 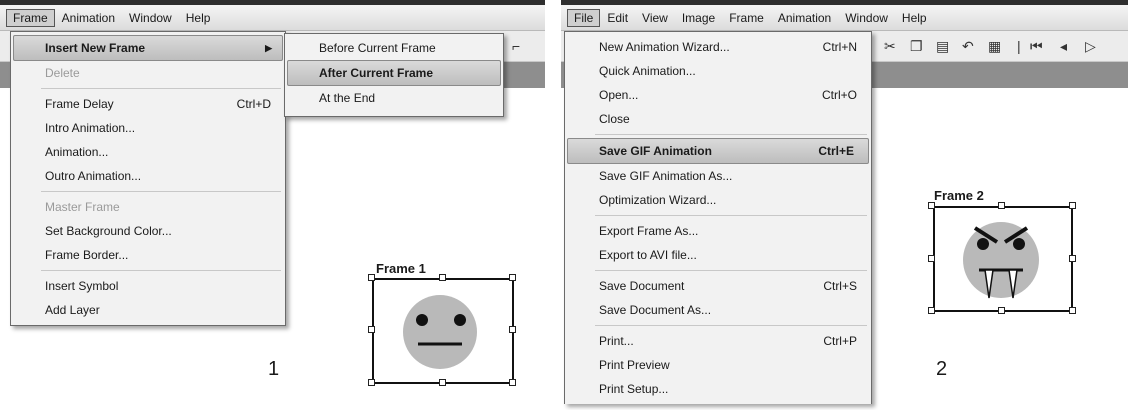 What do you see at coordinates (840, 341) in the screenshot?
I see `shortcut-label: Ctrl+P` at bounding box center [840, 341].